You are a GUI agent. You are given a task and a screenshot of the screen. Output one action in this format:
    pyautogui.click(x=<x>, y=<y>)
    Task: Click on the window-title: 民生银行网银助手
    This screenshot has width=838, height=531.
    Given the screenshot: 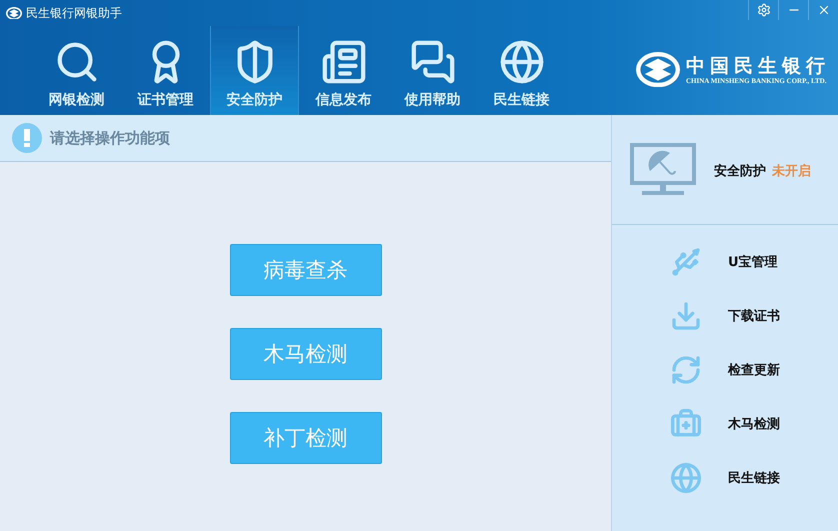 What is the action you would take?
    pyautogui.click(x=74, y=13)
    